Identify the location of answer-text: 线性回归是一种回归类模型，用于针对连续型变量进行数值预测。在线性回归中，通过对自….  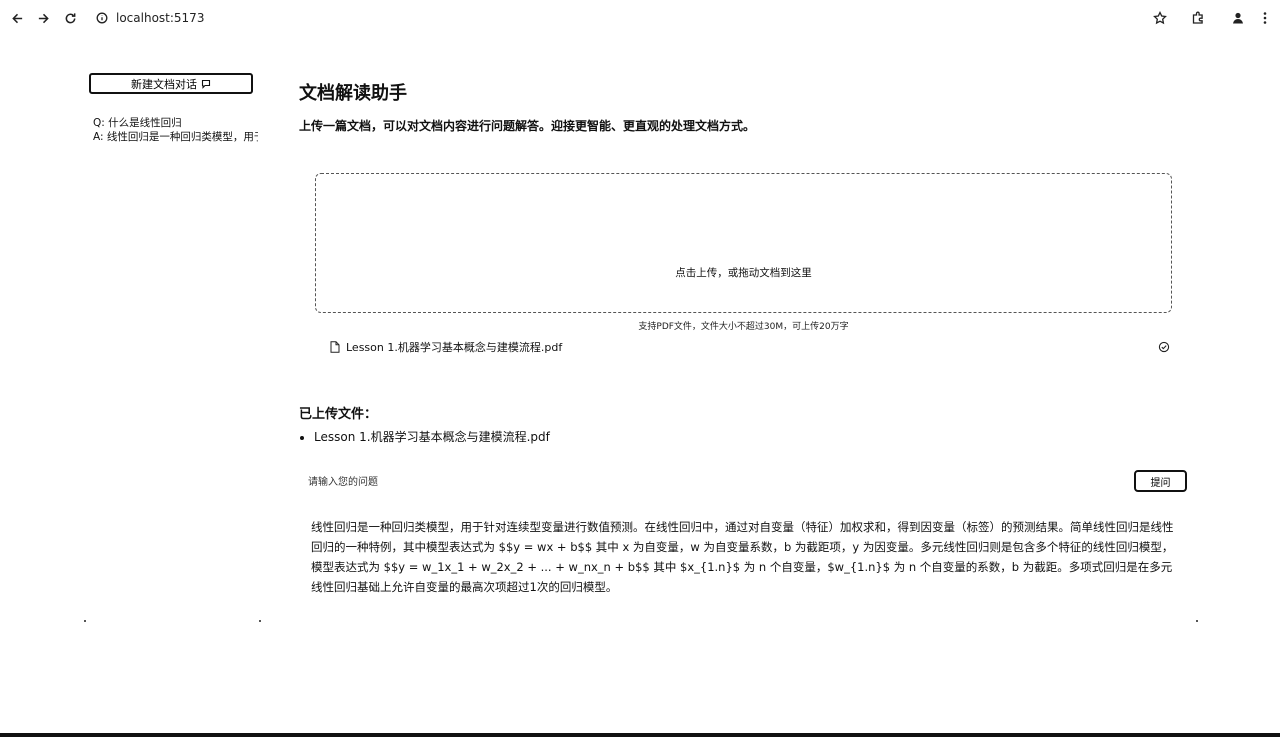
(742, 557).